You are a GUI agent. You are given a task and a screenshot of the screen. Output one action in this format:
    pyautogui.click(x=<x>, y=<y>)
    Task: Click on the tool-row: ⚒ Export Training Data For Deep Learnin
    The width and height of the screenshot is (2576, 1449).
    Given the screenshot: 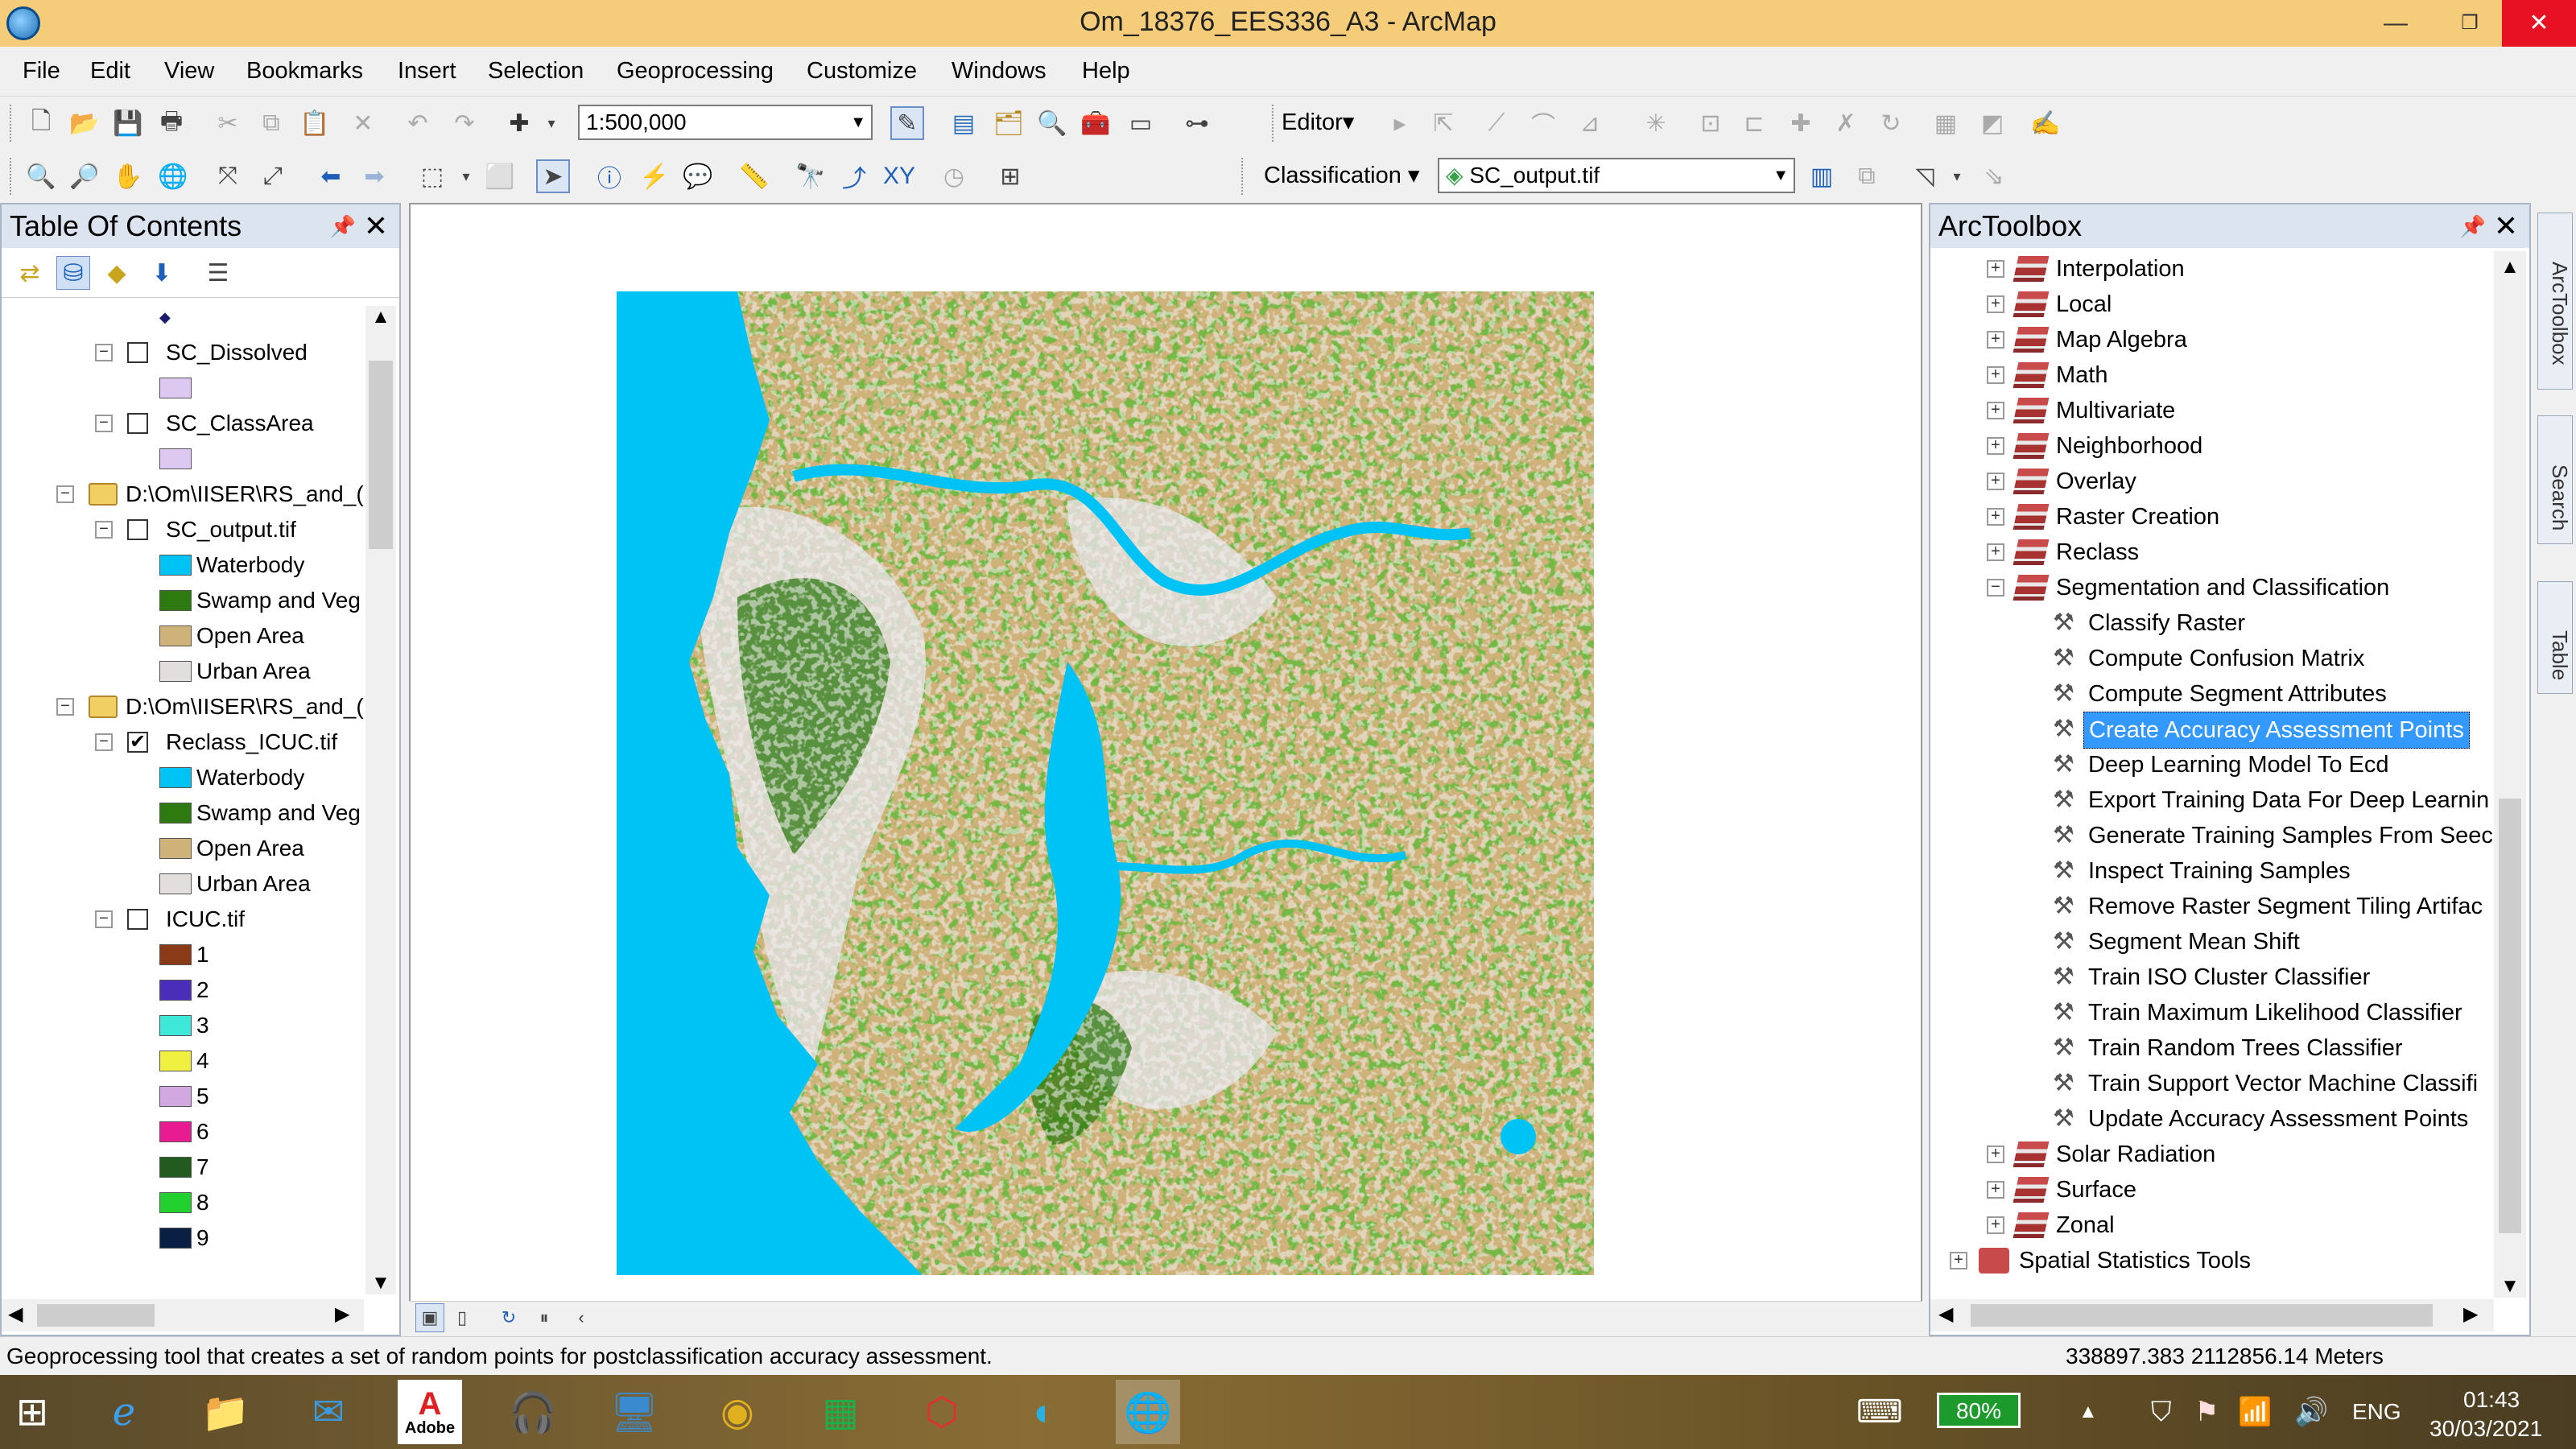 What is the action you would take?
    pyautogui.click(x=2212, y=800)
    